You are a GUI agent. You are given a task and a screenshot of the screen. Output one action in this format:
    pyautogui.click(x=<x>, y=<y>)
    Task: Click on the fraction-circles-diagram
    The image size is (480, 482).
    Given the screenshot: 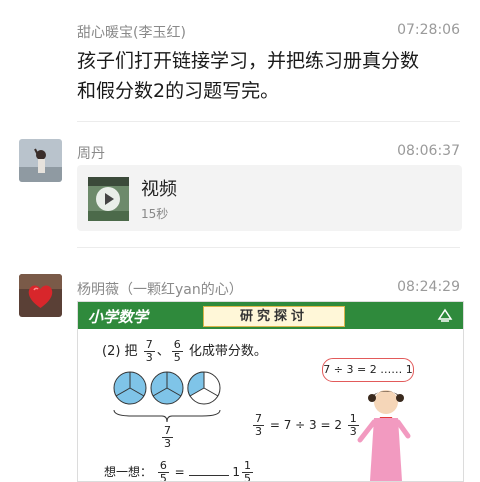 What is the action you would take?
    pyautogui.click(x=167, y=397)
    